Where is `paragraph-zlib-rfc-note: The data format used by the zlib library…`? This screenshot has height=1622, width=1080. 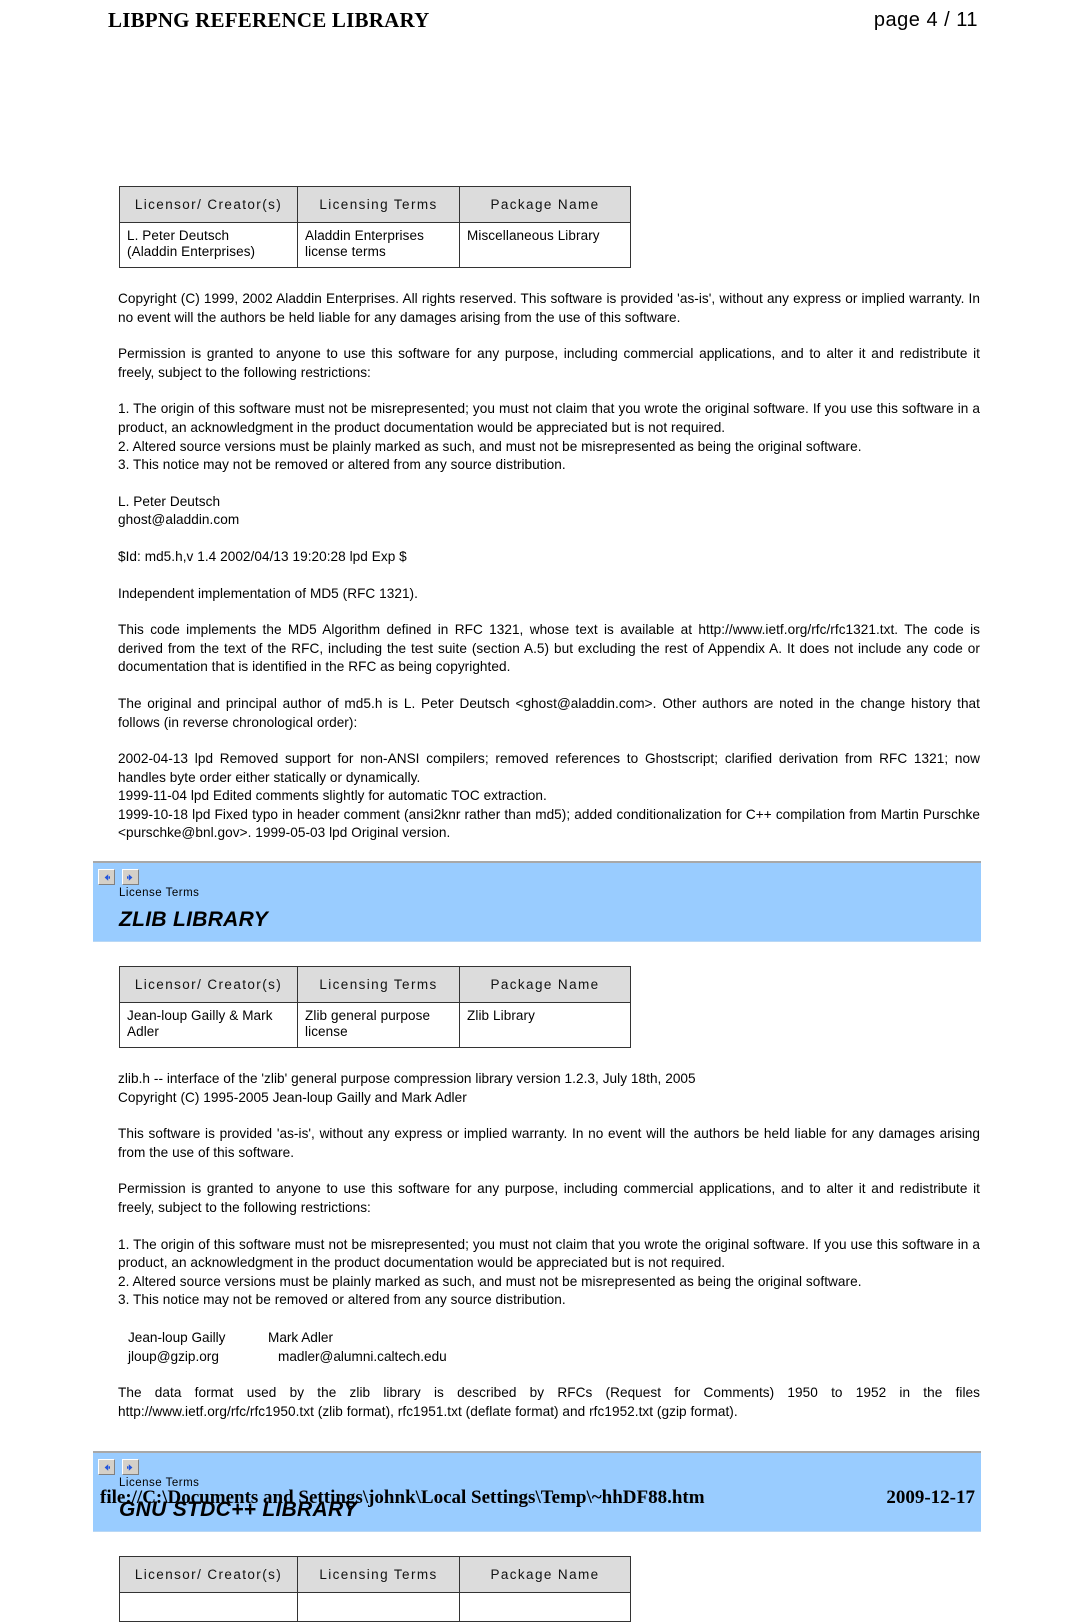 paragraph-zlib-rfc-note: The data format used by the zlib library… is located at coordinates (549, 1402).